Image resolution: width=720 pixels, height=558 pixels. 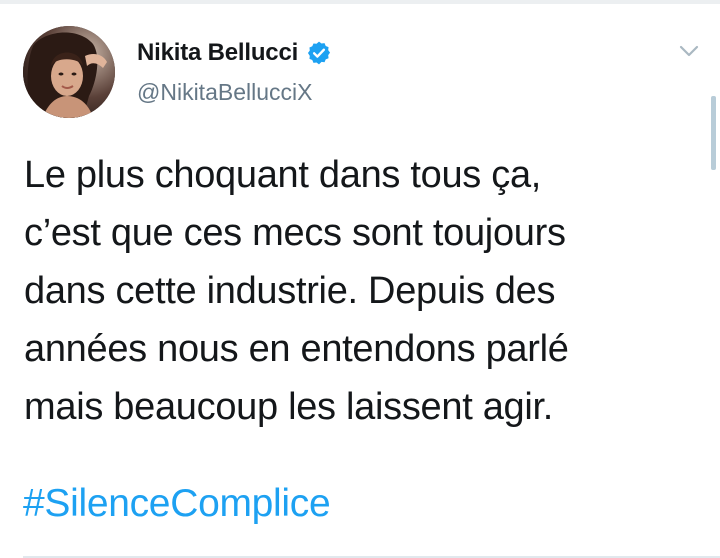 I want to click on avatar, so click(x=69, y=72).